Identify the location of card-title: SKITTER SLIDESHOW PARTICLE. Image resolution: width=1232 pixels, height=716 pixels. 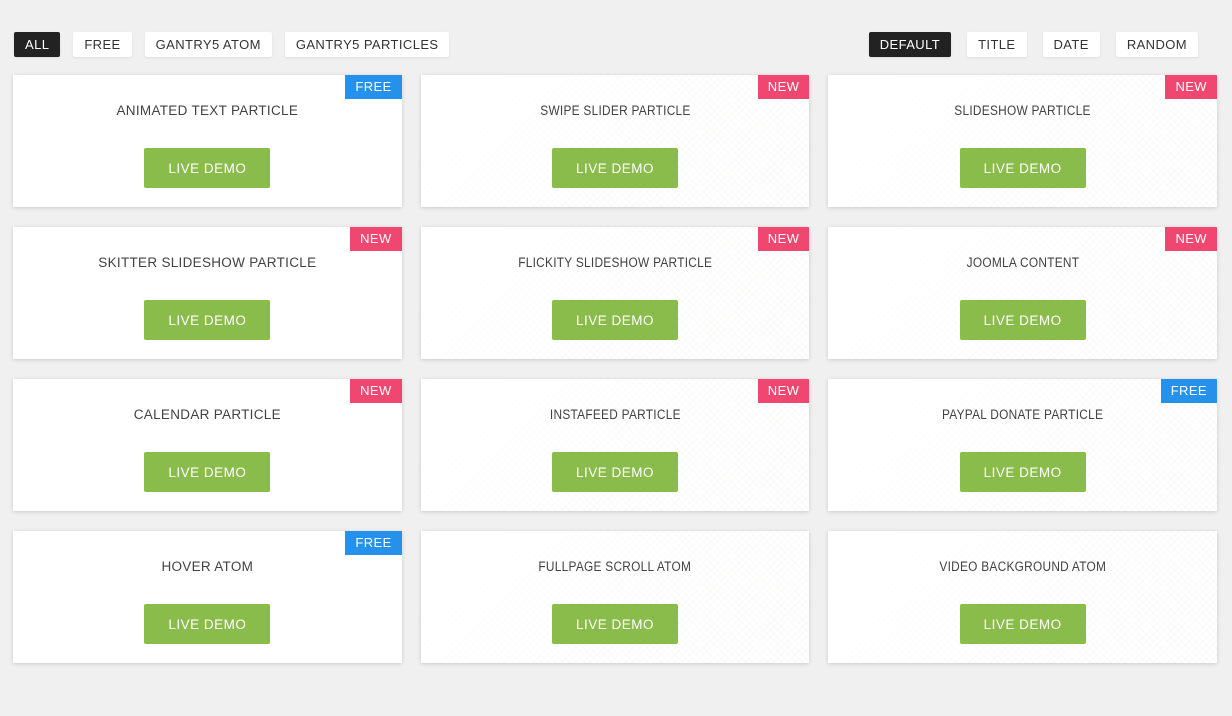
(207, 262).